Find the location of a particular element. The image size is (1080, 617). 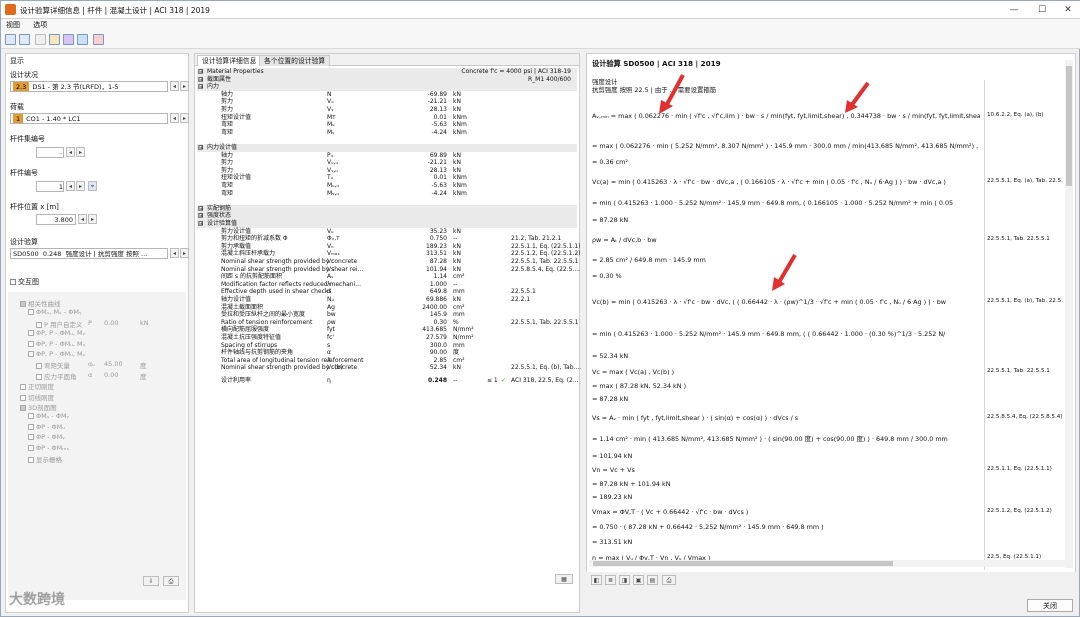

interaction-checkbox is located at coordinates (13, 282).